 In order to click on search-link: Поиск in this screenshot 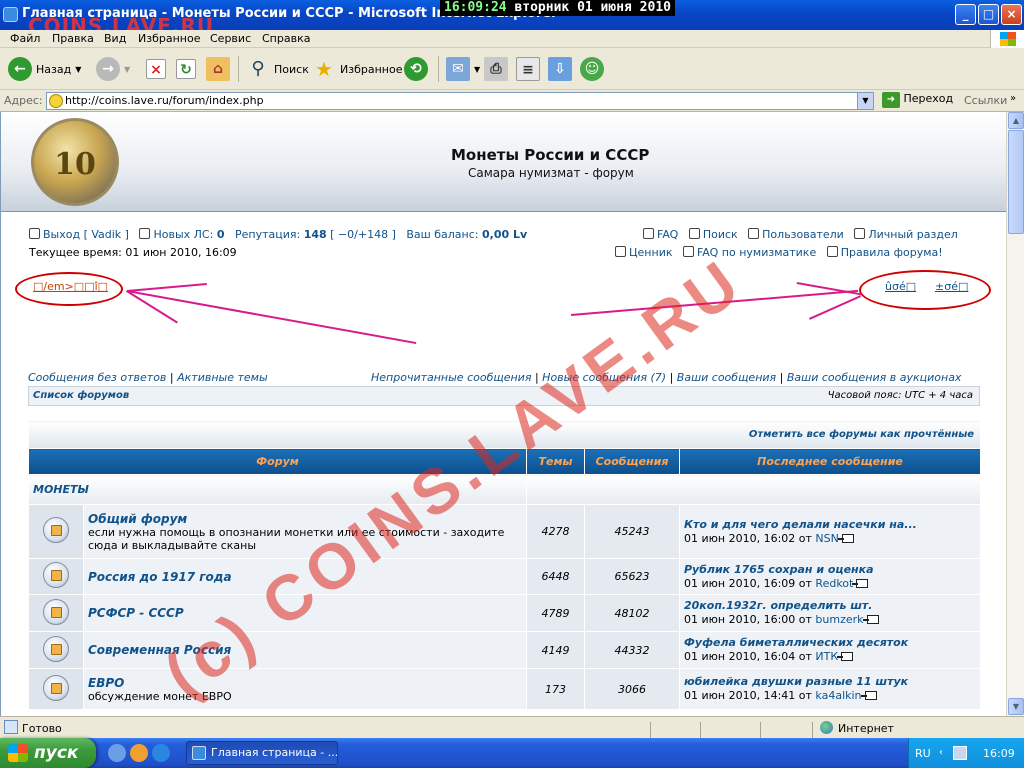, I will do `click(720, 234)`.